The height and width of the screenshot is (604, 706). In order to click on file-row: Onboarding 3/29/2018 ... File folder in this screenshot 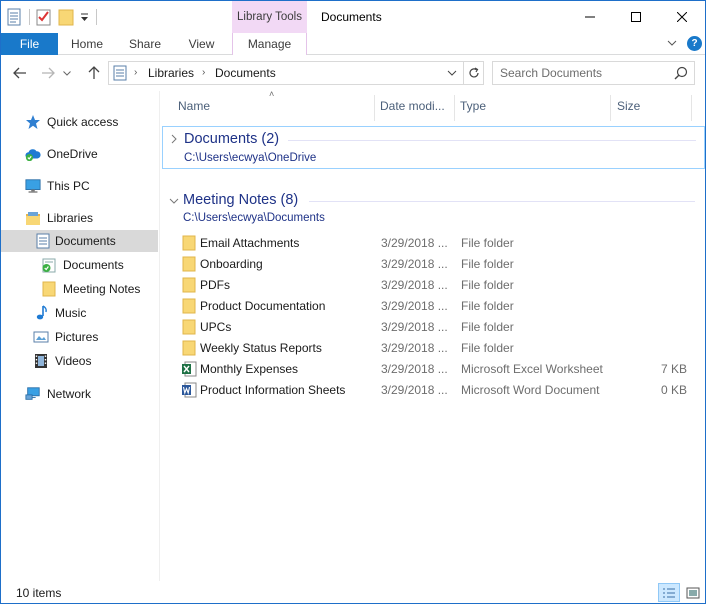, I will do `click(437, 263)`.